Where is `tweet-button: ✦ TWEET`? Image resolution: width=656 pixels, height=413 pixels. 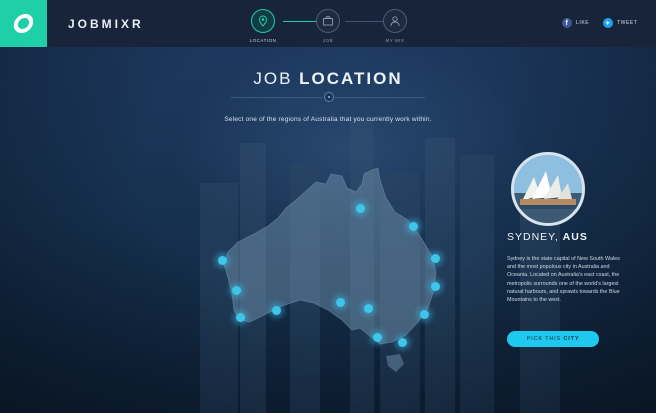 tweet-button: ✦ TWEET is located at coordinates (620, 23).